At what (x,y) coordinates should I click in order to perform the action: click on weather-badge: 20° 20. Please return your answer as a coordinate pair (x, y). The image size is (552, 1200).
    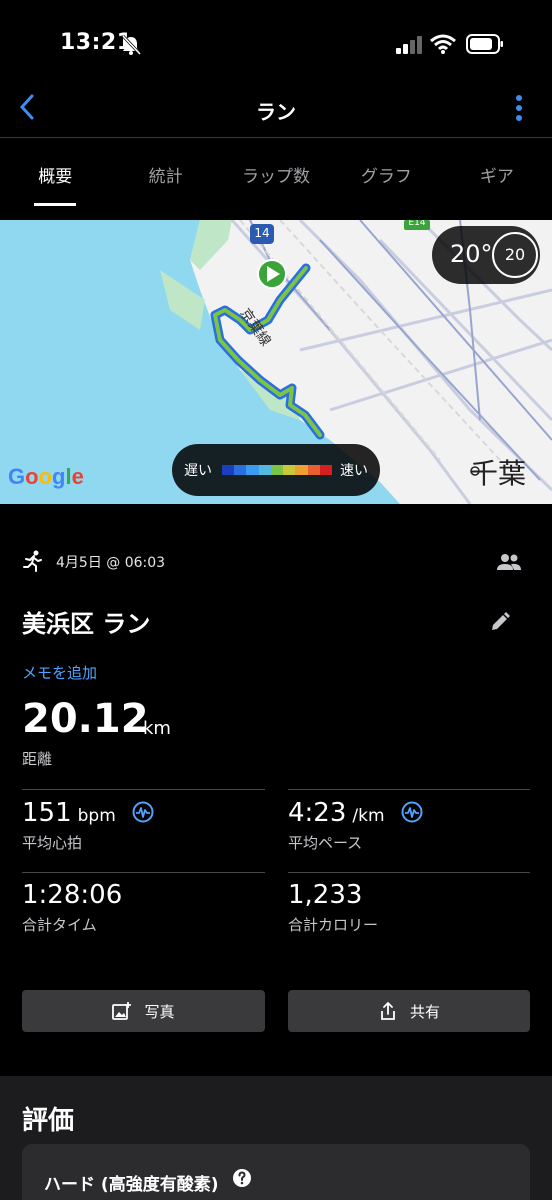
    Looking at the image, I should click on (486, 255).